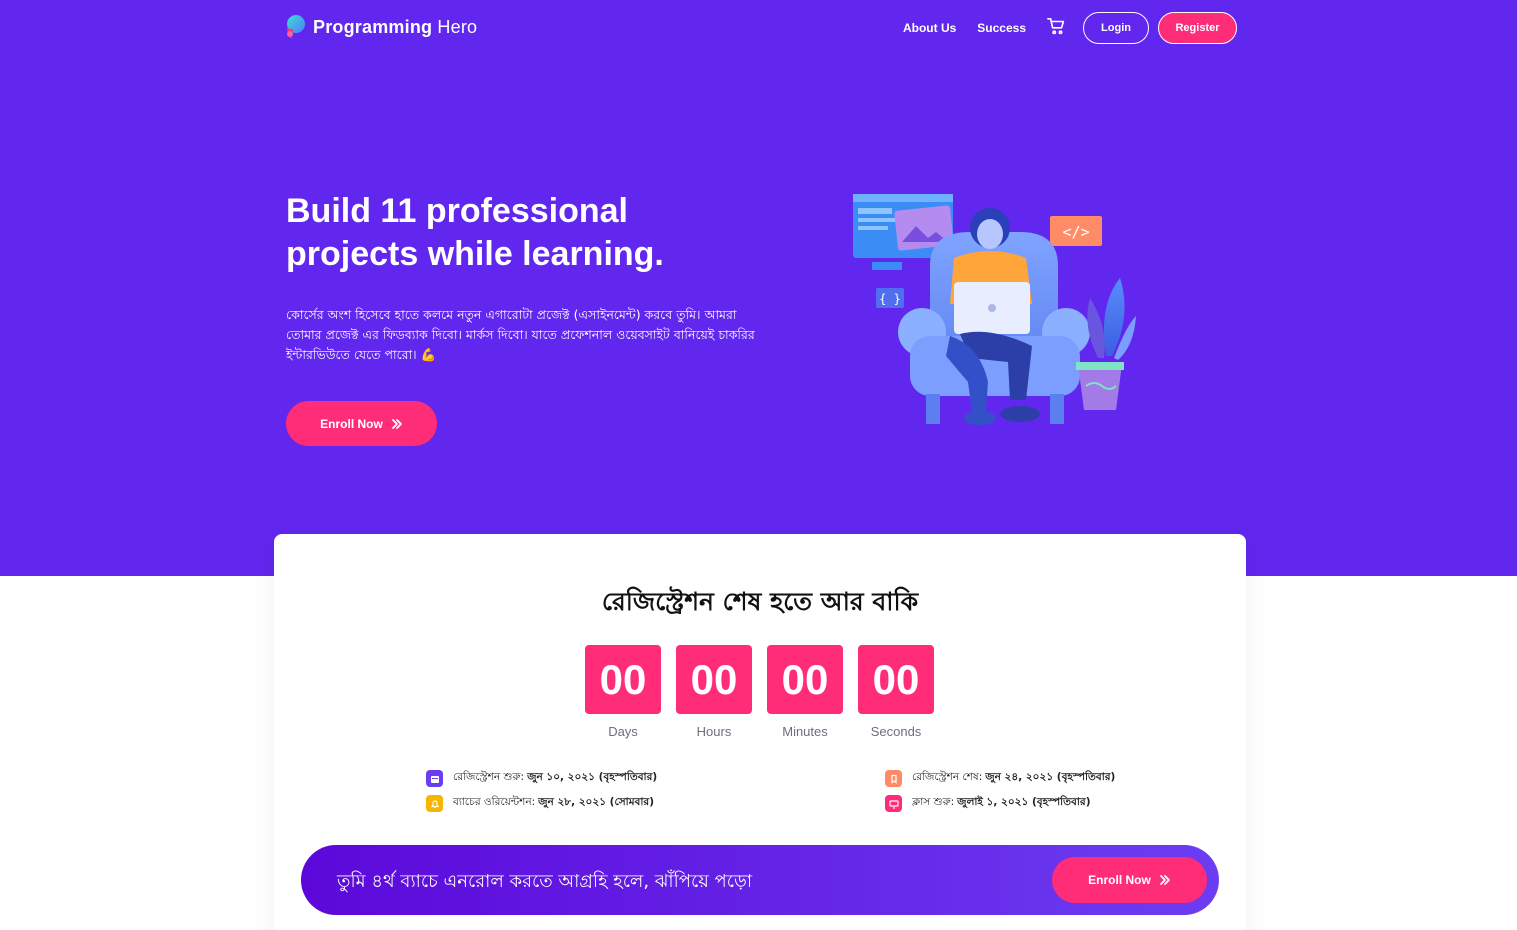 This screenshot has height=930, width=1517. I want to click on hero-enroll-label: Enroll Now, so click(351, 423).